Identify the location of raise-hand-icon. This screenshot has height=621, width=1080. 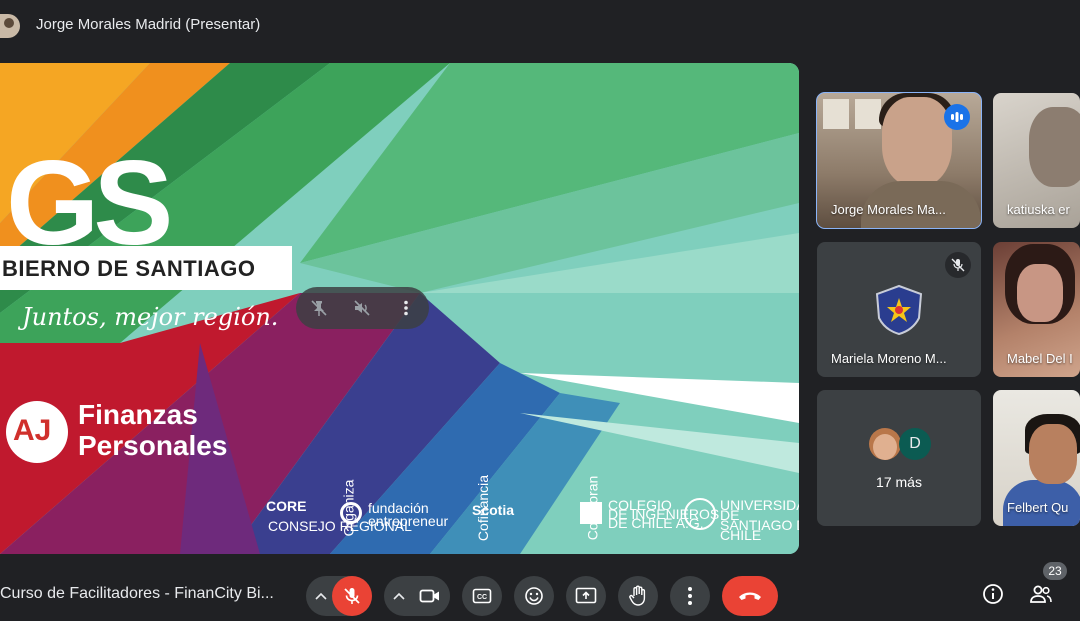
(637, 595).